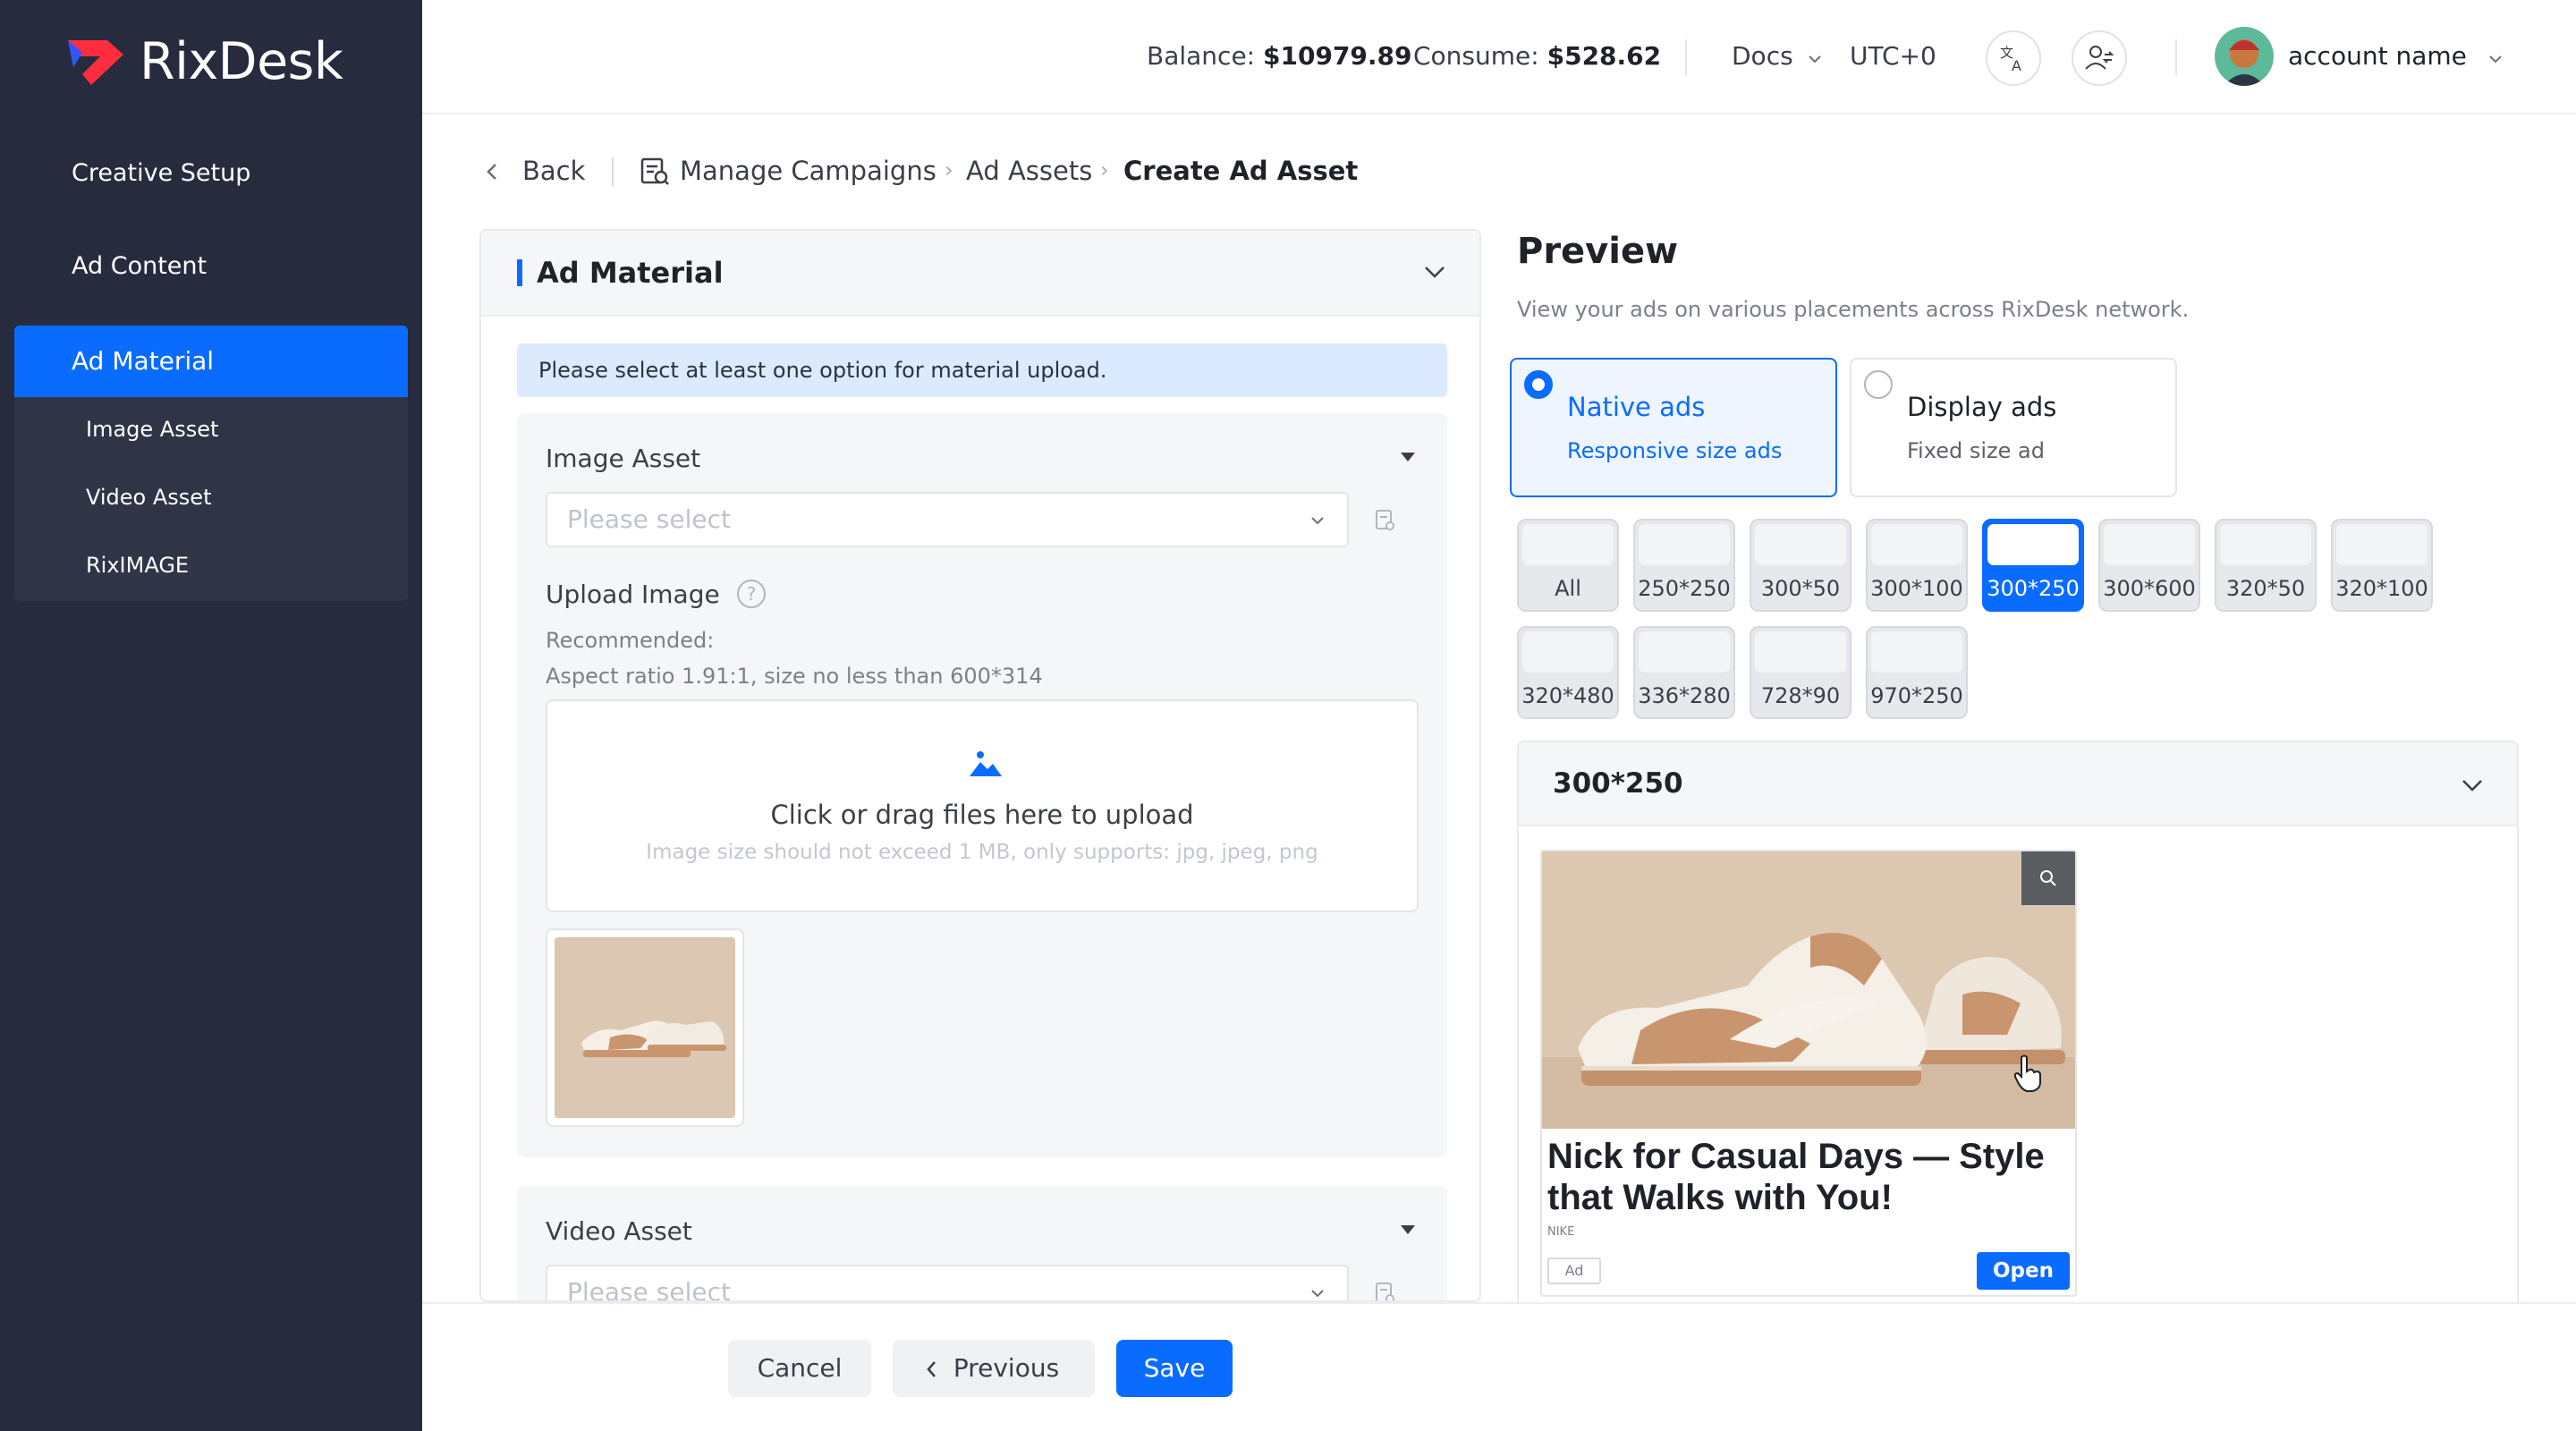  Describe the element at coordinates (95, 63) in the screenshot. I see `rixdesk-logo-icon` at that location.